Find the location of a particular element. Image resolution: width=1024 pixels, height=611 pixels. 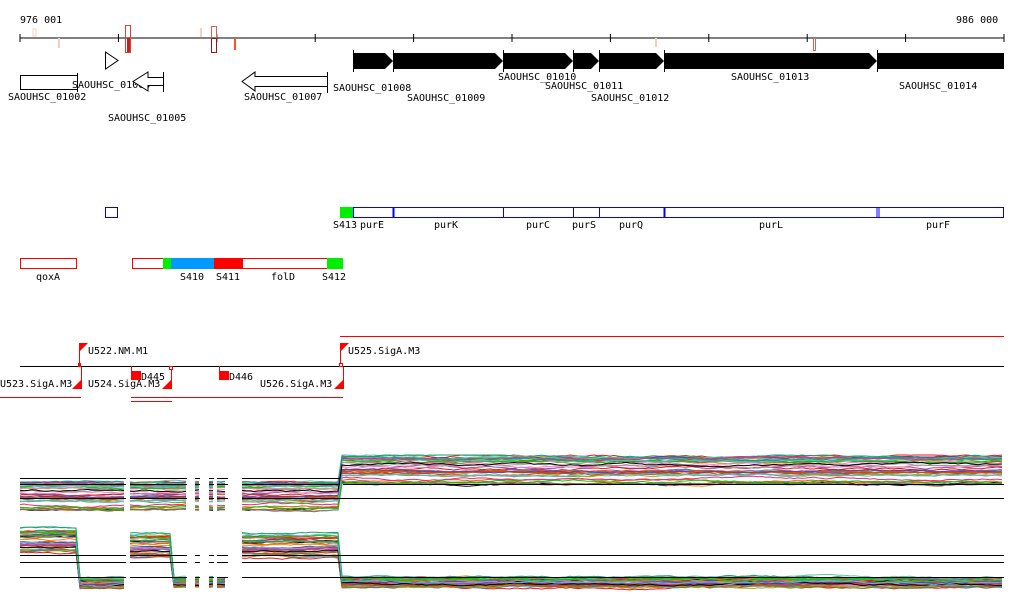

gene-label: SAOUHSC_01013 is located at coordinates (770, 77).